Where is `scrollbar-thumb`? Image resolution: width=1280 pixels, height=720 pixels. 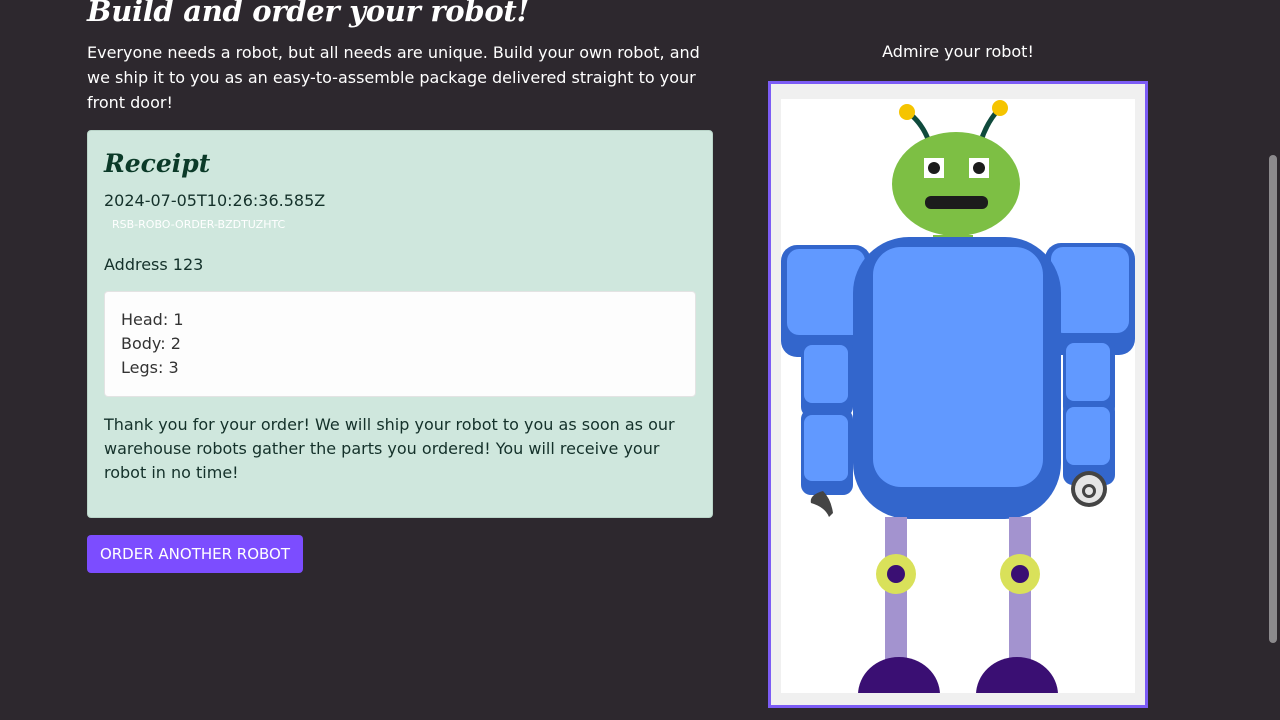
scrollbar-thumb is located at coordinates (1273, 399).